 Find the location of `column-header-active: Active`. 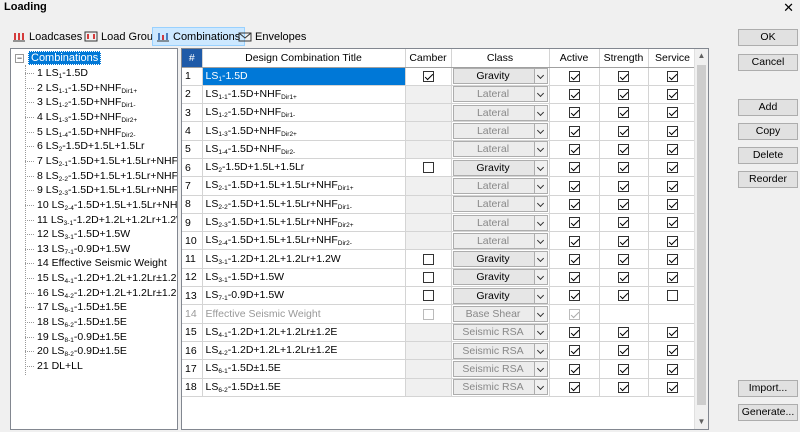

column-header-active: Active is located at coordinates (574, 58).